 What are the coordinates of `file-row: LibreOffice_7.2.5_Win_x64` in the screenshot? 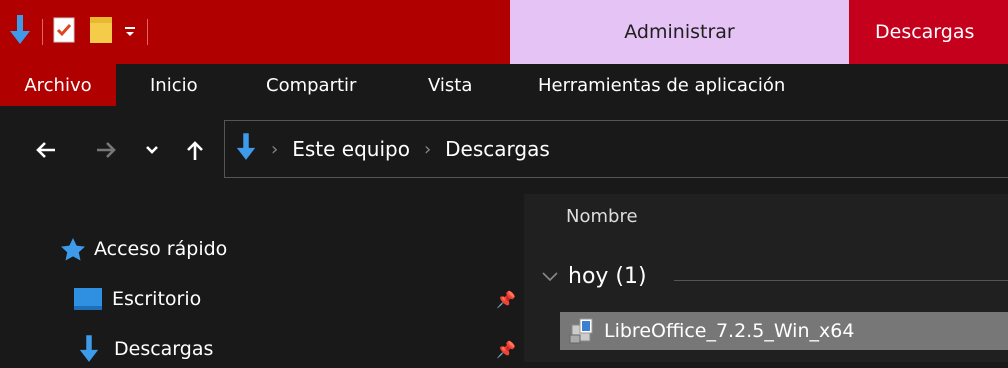 It's located at (784, 331).